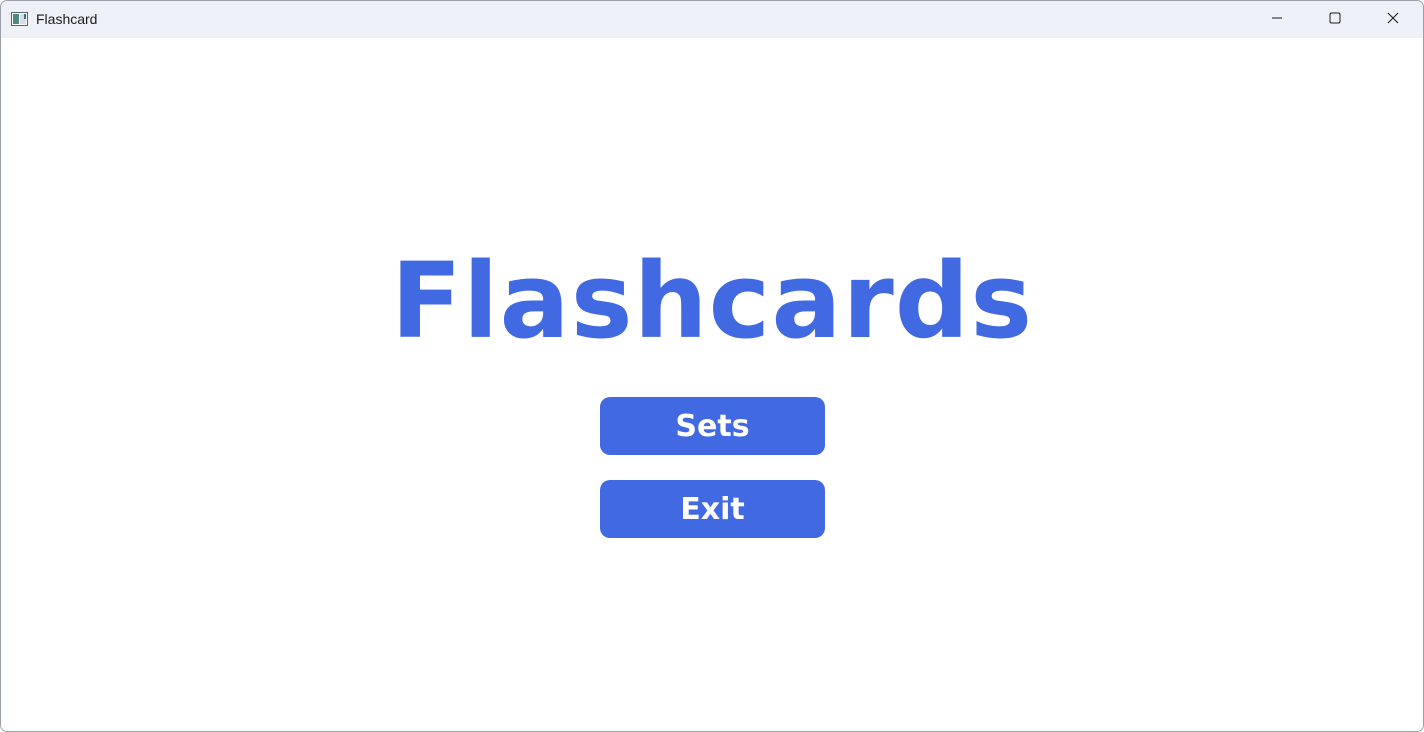 This screenshot has height=732, width=1424. What do you see at coordinates (712, 301) in the screenshot?
I see `app-heading: Flashcards` at bounding box center [712, 301].